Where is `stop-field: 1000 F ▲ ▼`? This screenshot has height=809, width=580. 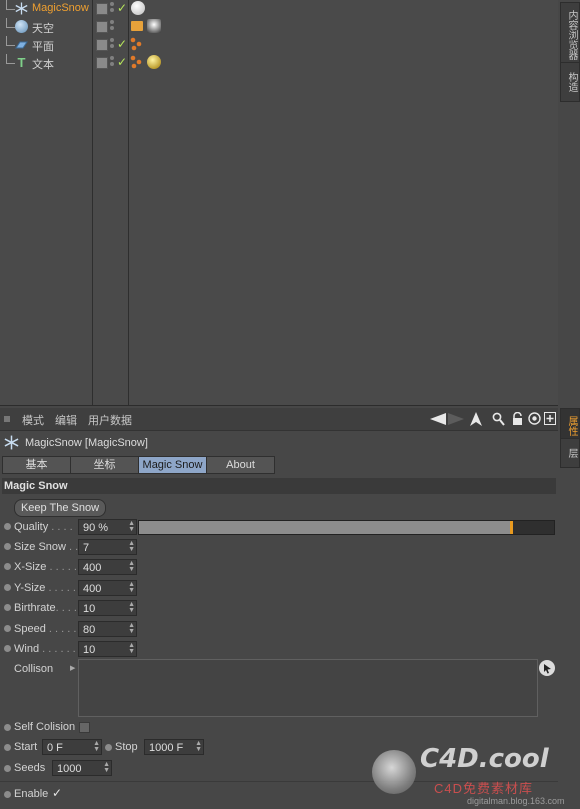
stop-field: 1000 F ▲ ▼ is located at coordinates (174, 747).